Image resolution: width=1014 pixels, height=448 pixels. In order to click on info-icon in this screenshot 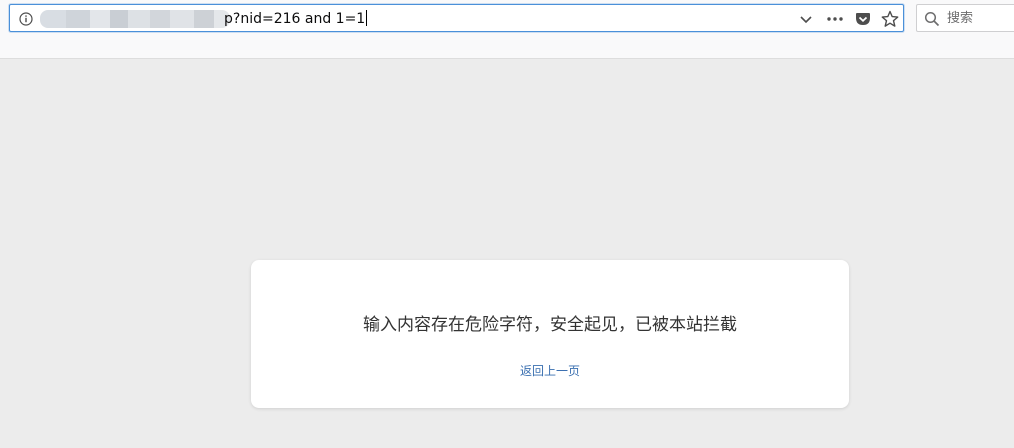, I will do `click(26, 18)`.